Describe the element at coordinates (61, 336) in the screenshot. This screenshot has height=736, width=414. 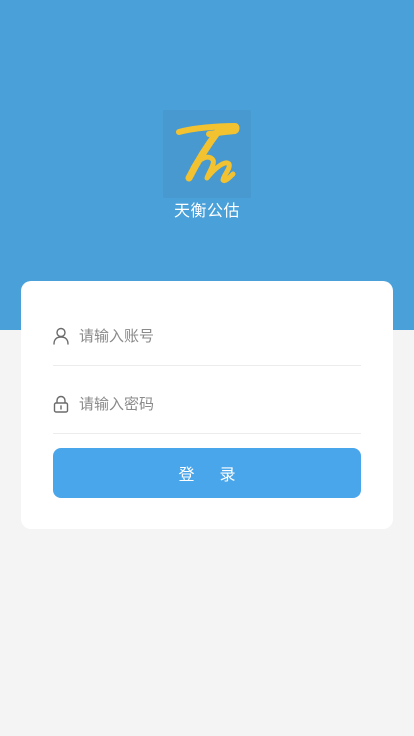
I see `user-icon` at that location.